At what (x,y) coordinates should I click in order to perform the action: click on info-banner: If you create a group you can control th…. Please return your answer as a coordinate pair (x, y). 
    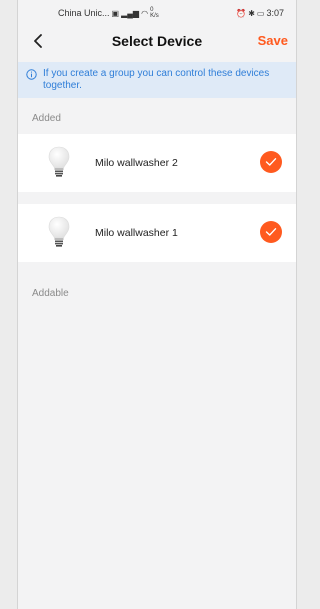
    Looking at the image, I should click on (157, 80).